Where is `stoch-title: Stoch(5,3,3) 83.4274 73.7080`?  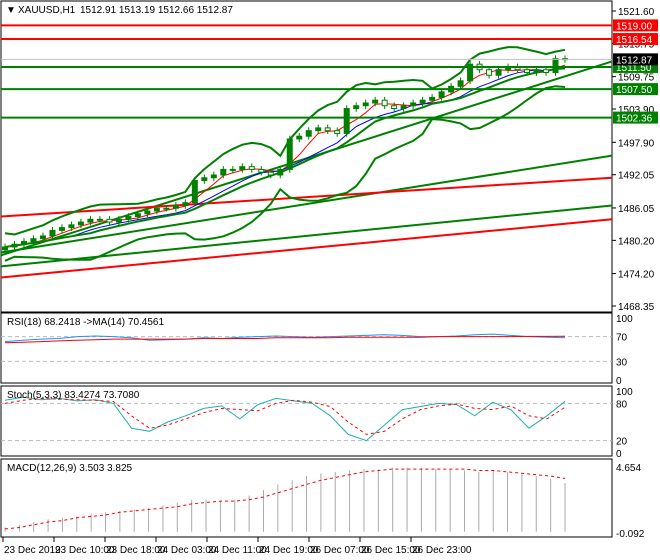 stoch-title: Stoch(5,3,3) 83.4274 73.7080 is located at coordinates (73, 395).